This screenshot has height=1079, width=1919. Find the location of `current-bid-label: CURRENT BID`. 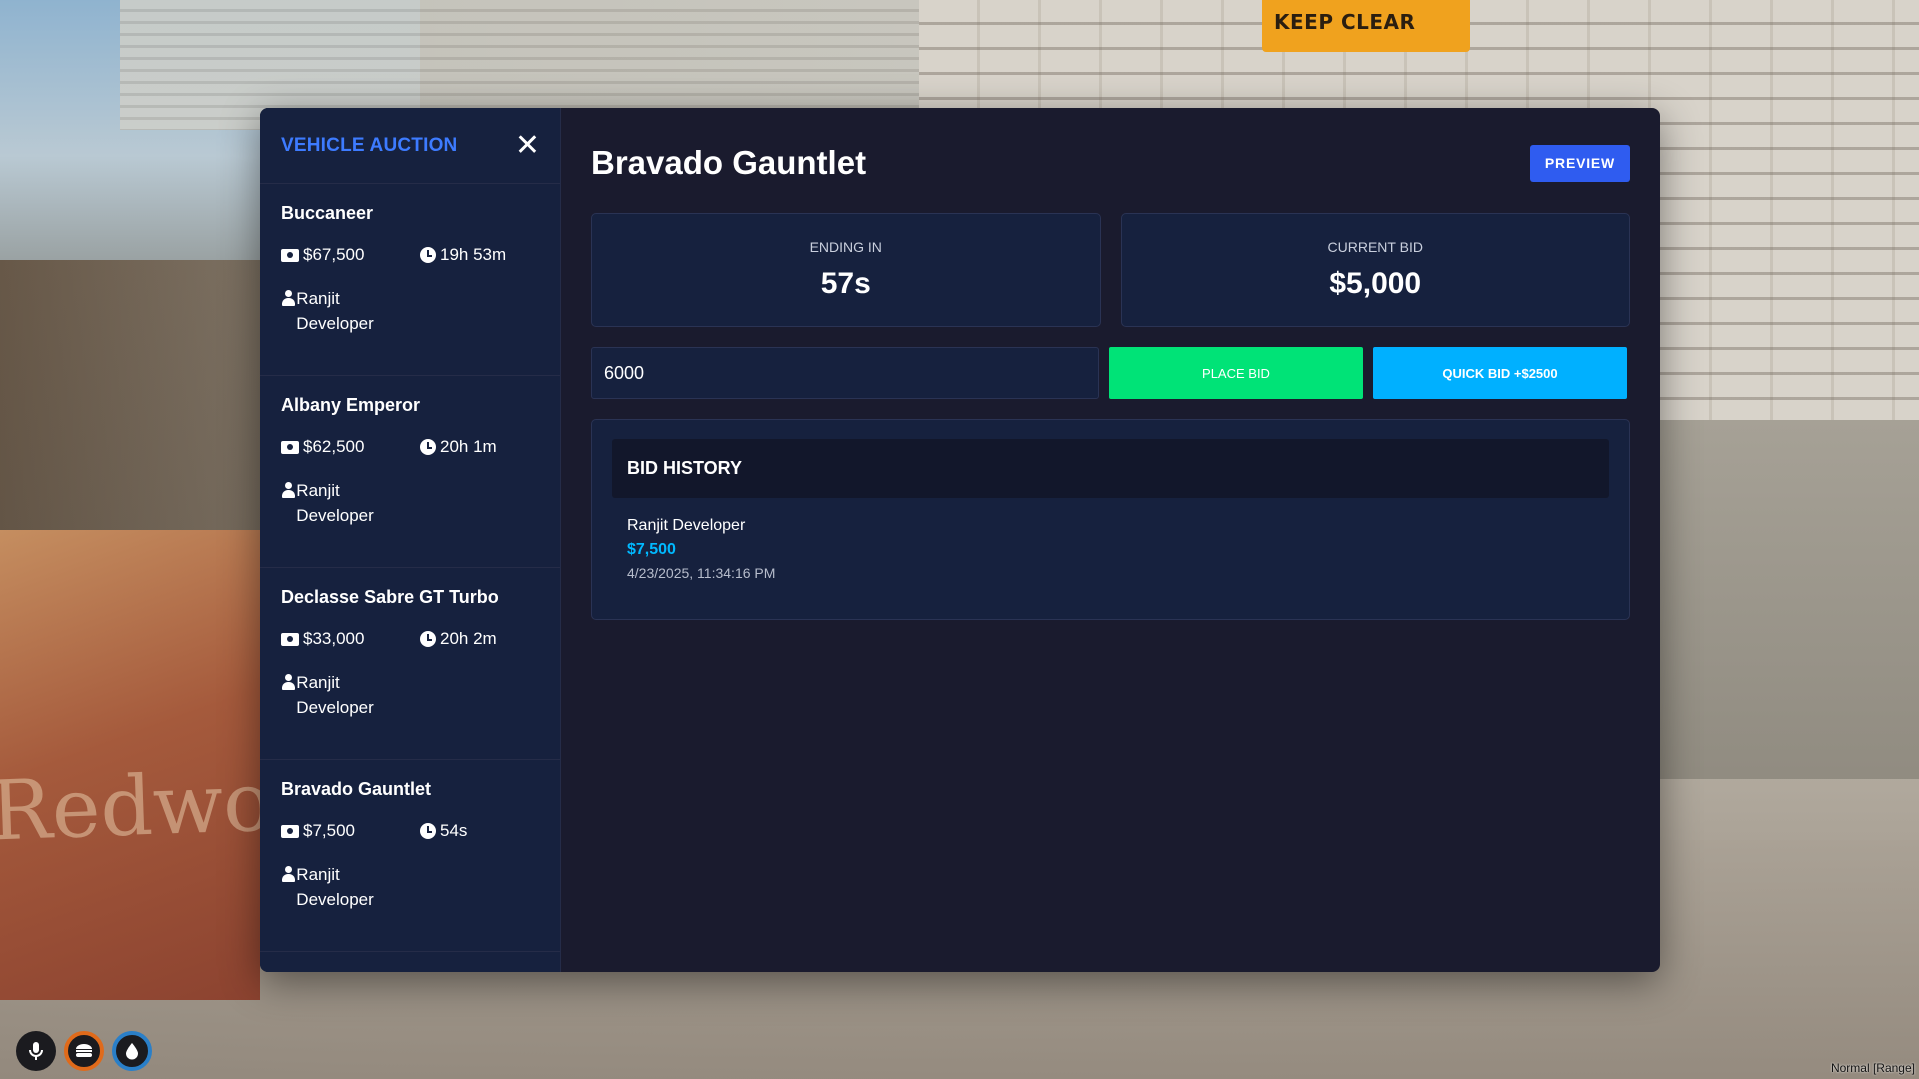

current-bid-label: CURRENT BID is located at coordinates (1375, 247).